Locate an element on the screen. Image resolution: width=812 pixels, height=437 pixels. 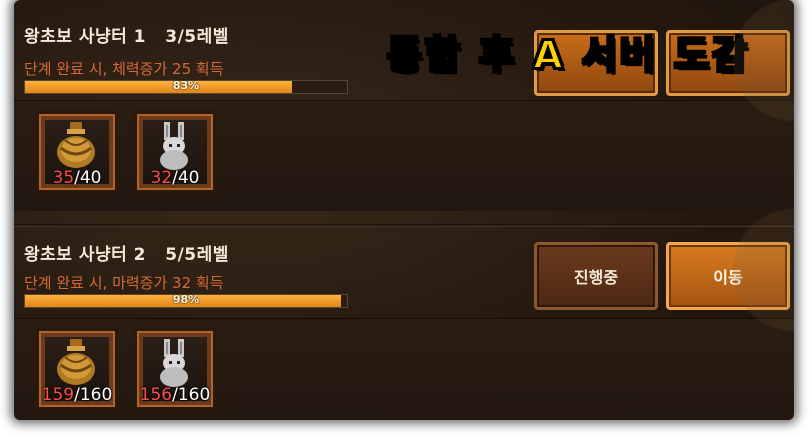
row-reward-text: 단계 완료 시, 마력증가 32 획득 is located at coordinates (124, 283).